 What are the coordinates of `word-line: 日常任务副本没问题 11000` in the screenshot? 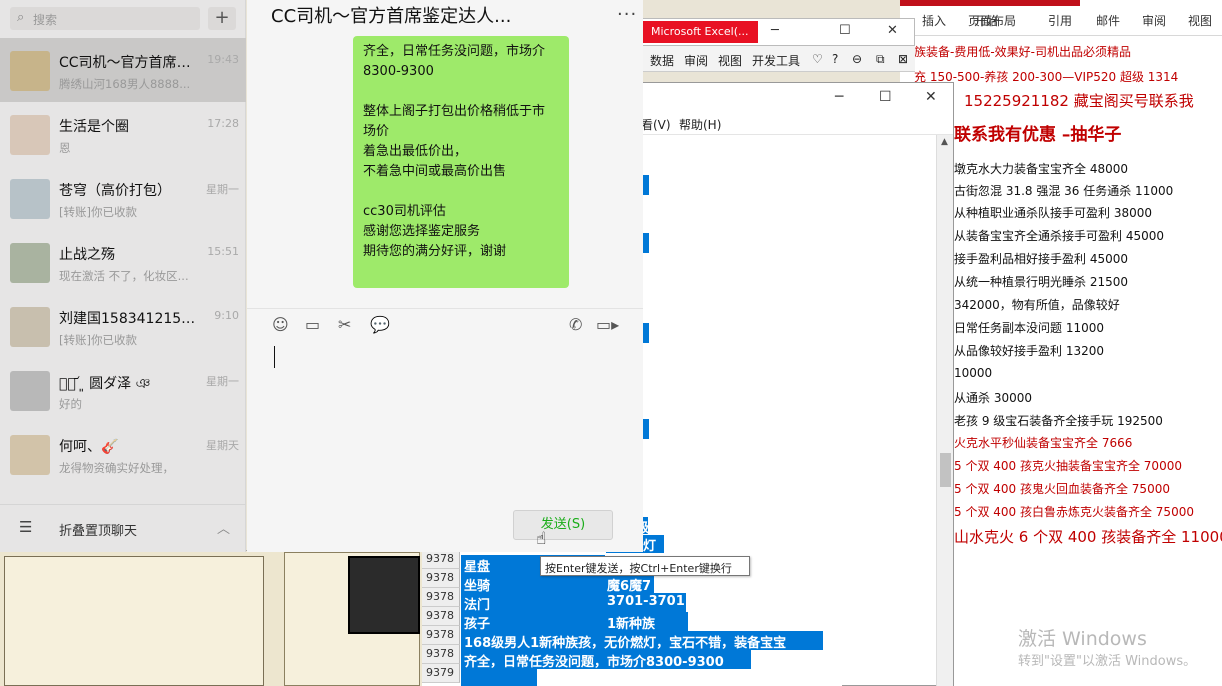 It's located at (1029, 328).